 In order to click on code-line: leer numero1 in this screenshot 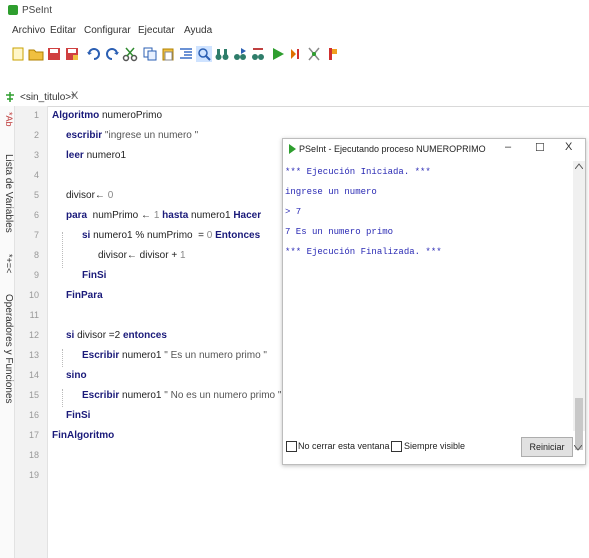, I will do `click(96, 155)`.